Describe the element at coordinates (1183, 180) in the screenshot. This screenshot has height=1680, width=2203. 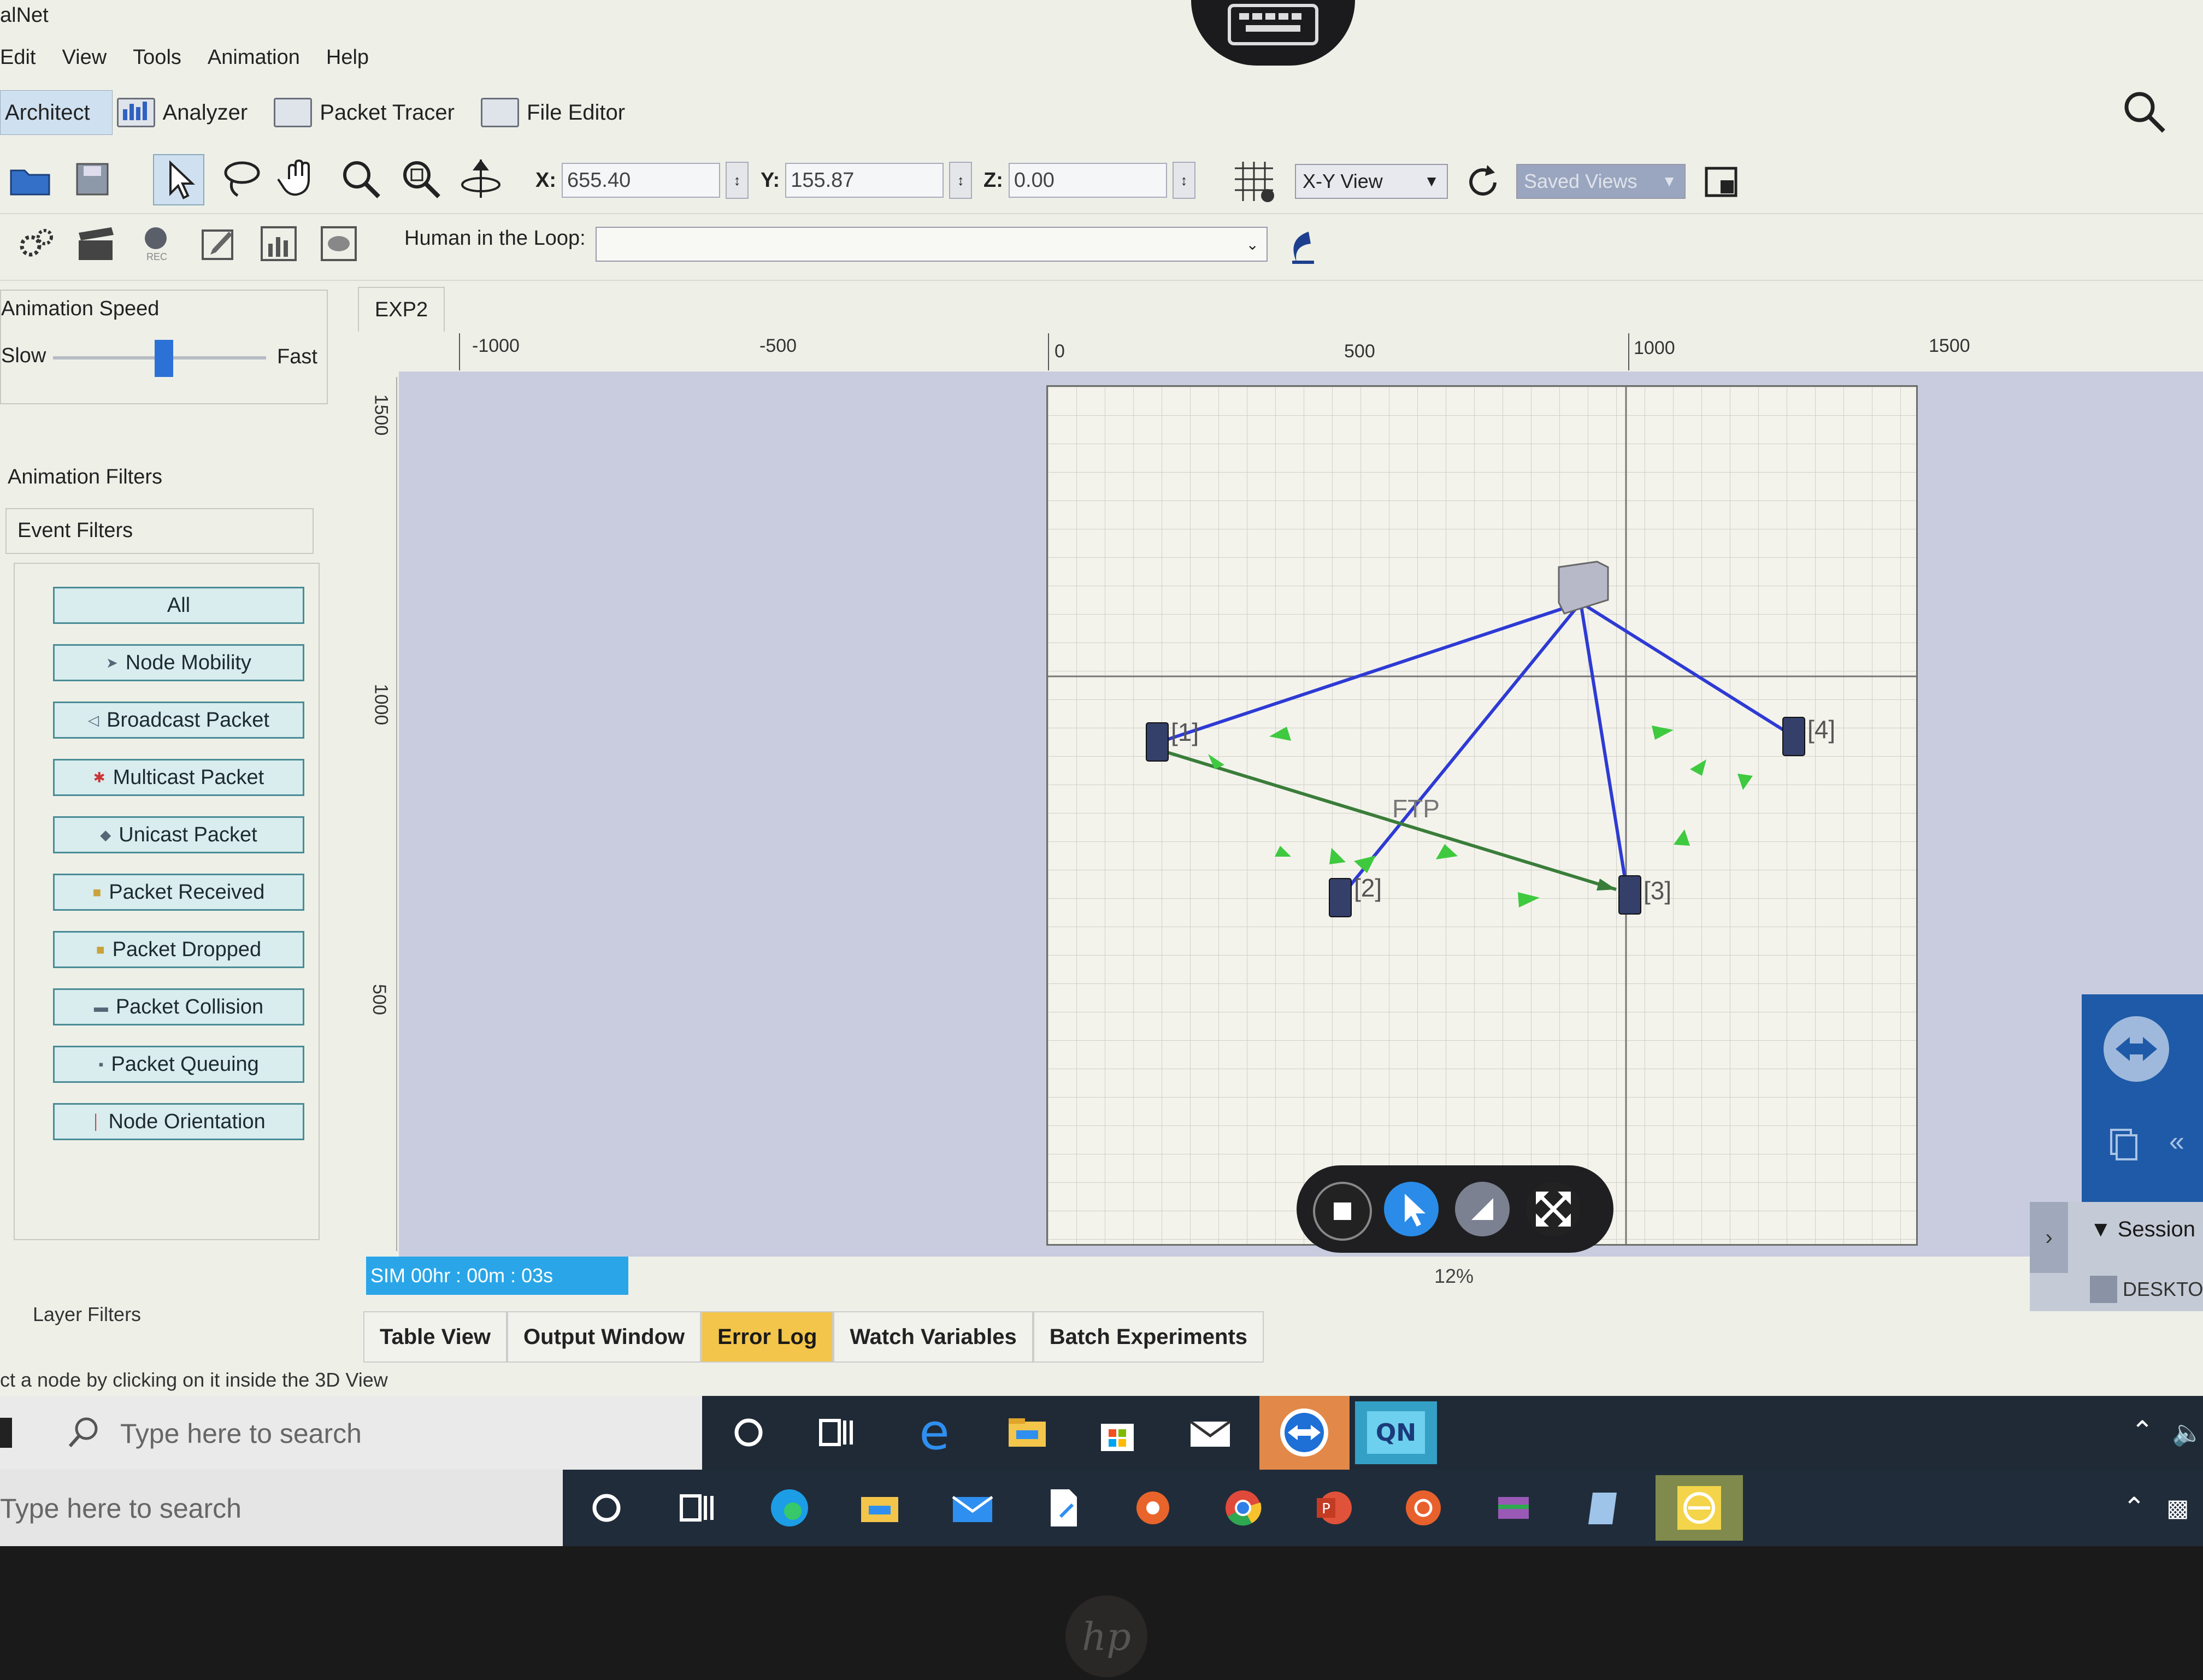
I see `z-spinner: ↕` at that location.